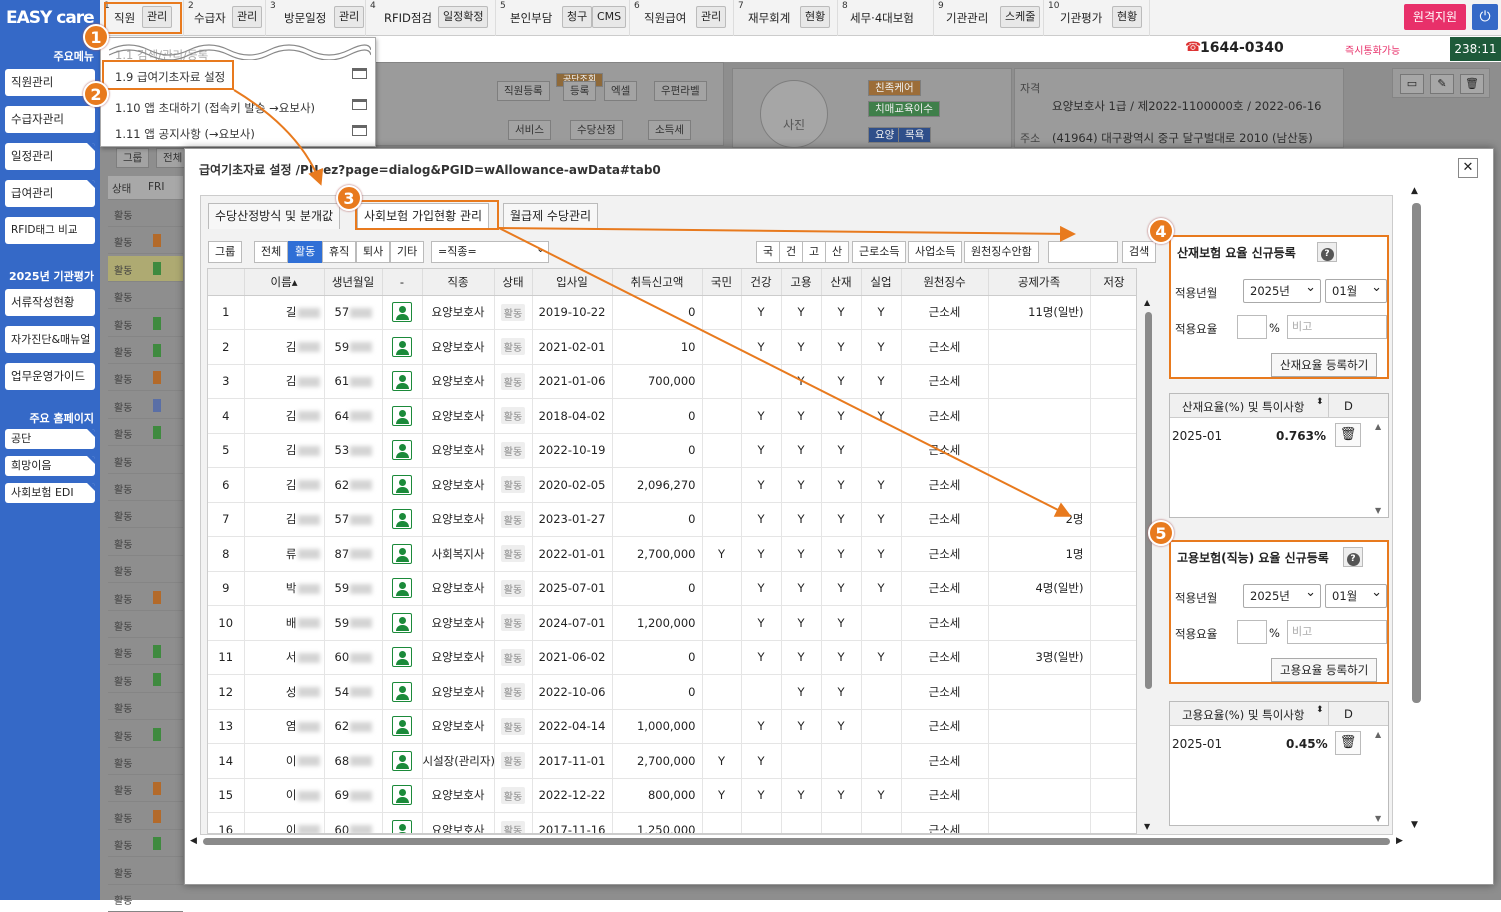 This screenshot has height=912, width=1501. Describe the element at coordinates (1161, 533) in the screenshot. I see `callout-5: 5` at that location.